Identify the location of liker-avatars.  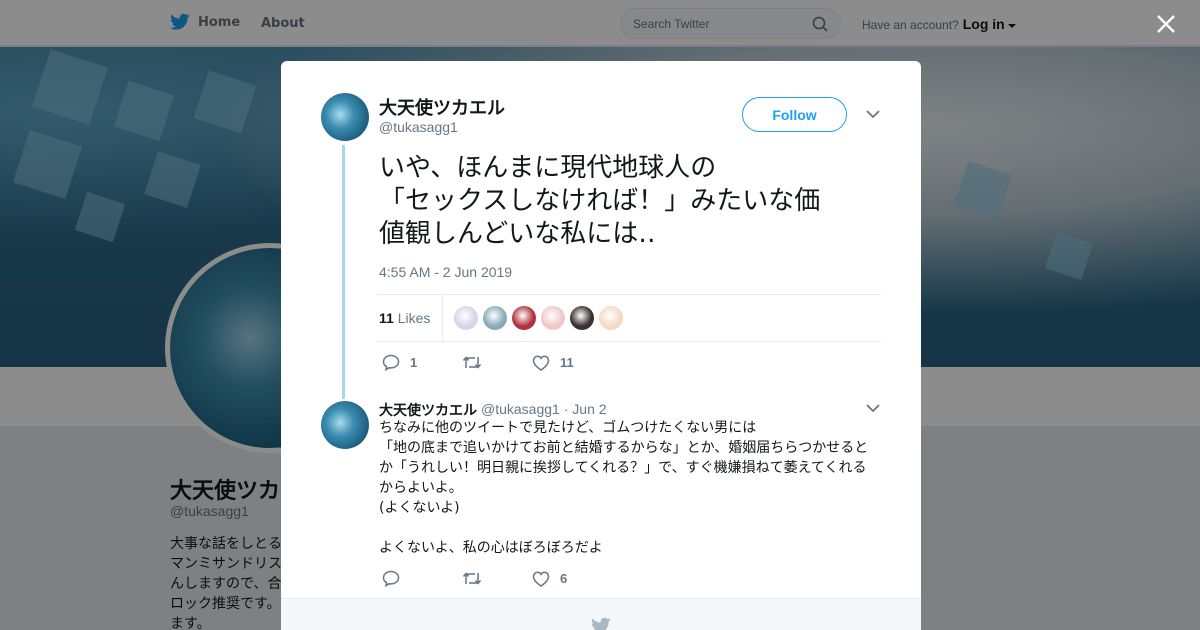
(538, 318).